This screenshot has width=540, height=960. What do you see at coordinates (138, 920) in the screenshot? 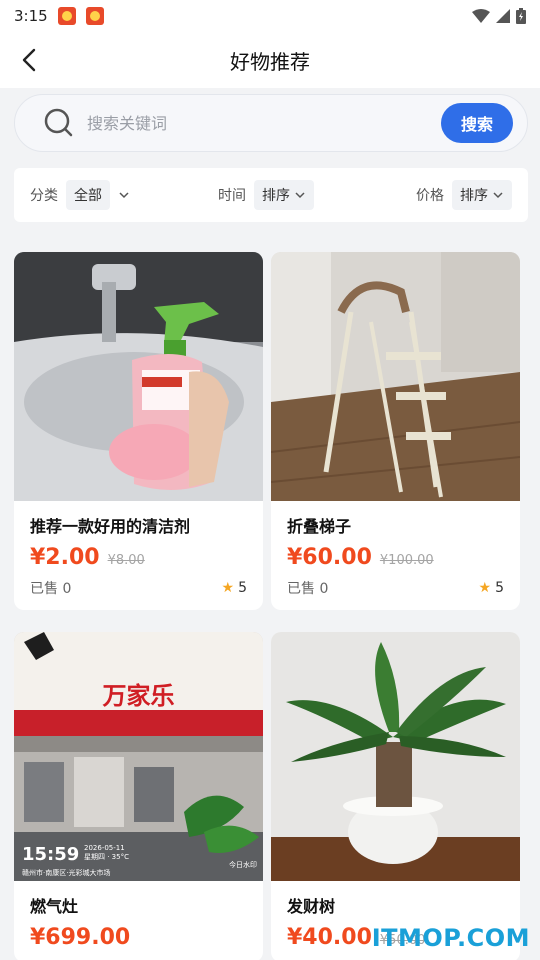
I see `product-info: 燃气灶 ¥699.00` at bounding box center [138, 920].